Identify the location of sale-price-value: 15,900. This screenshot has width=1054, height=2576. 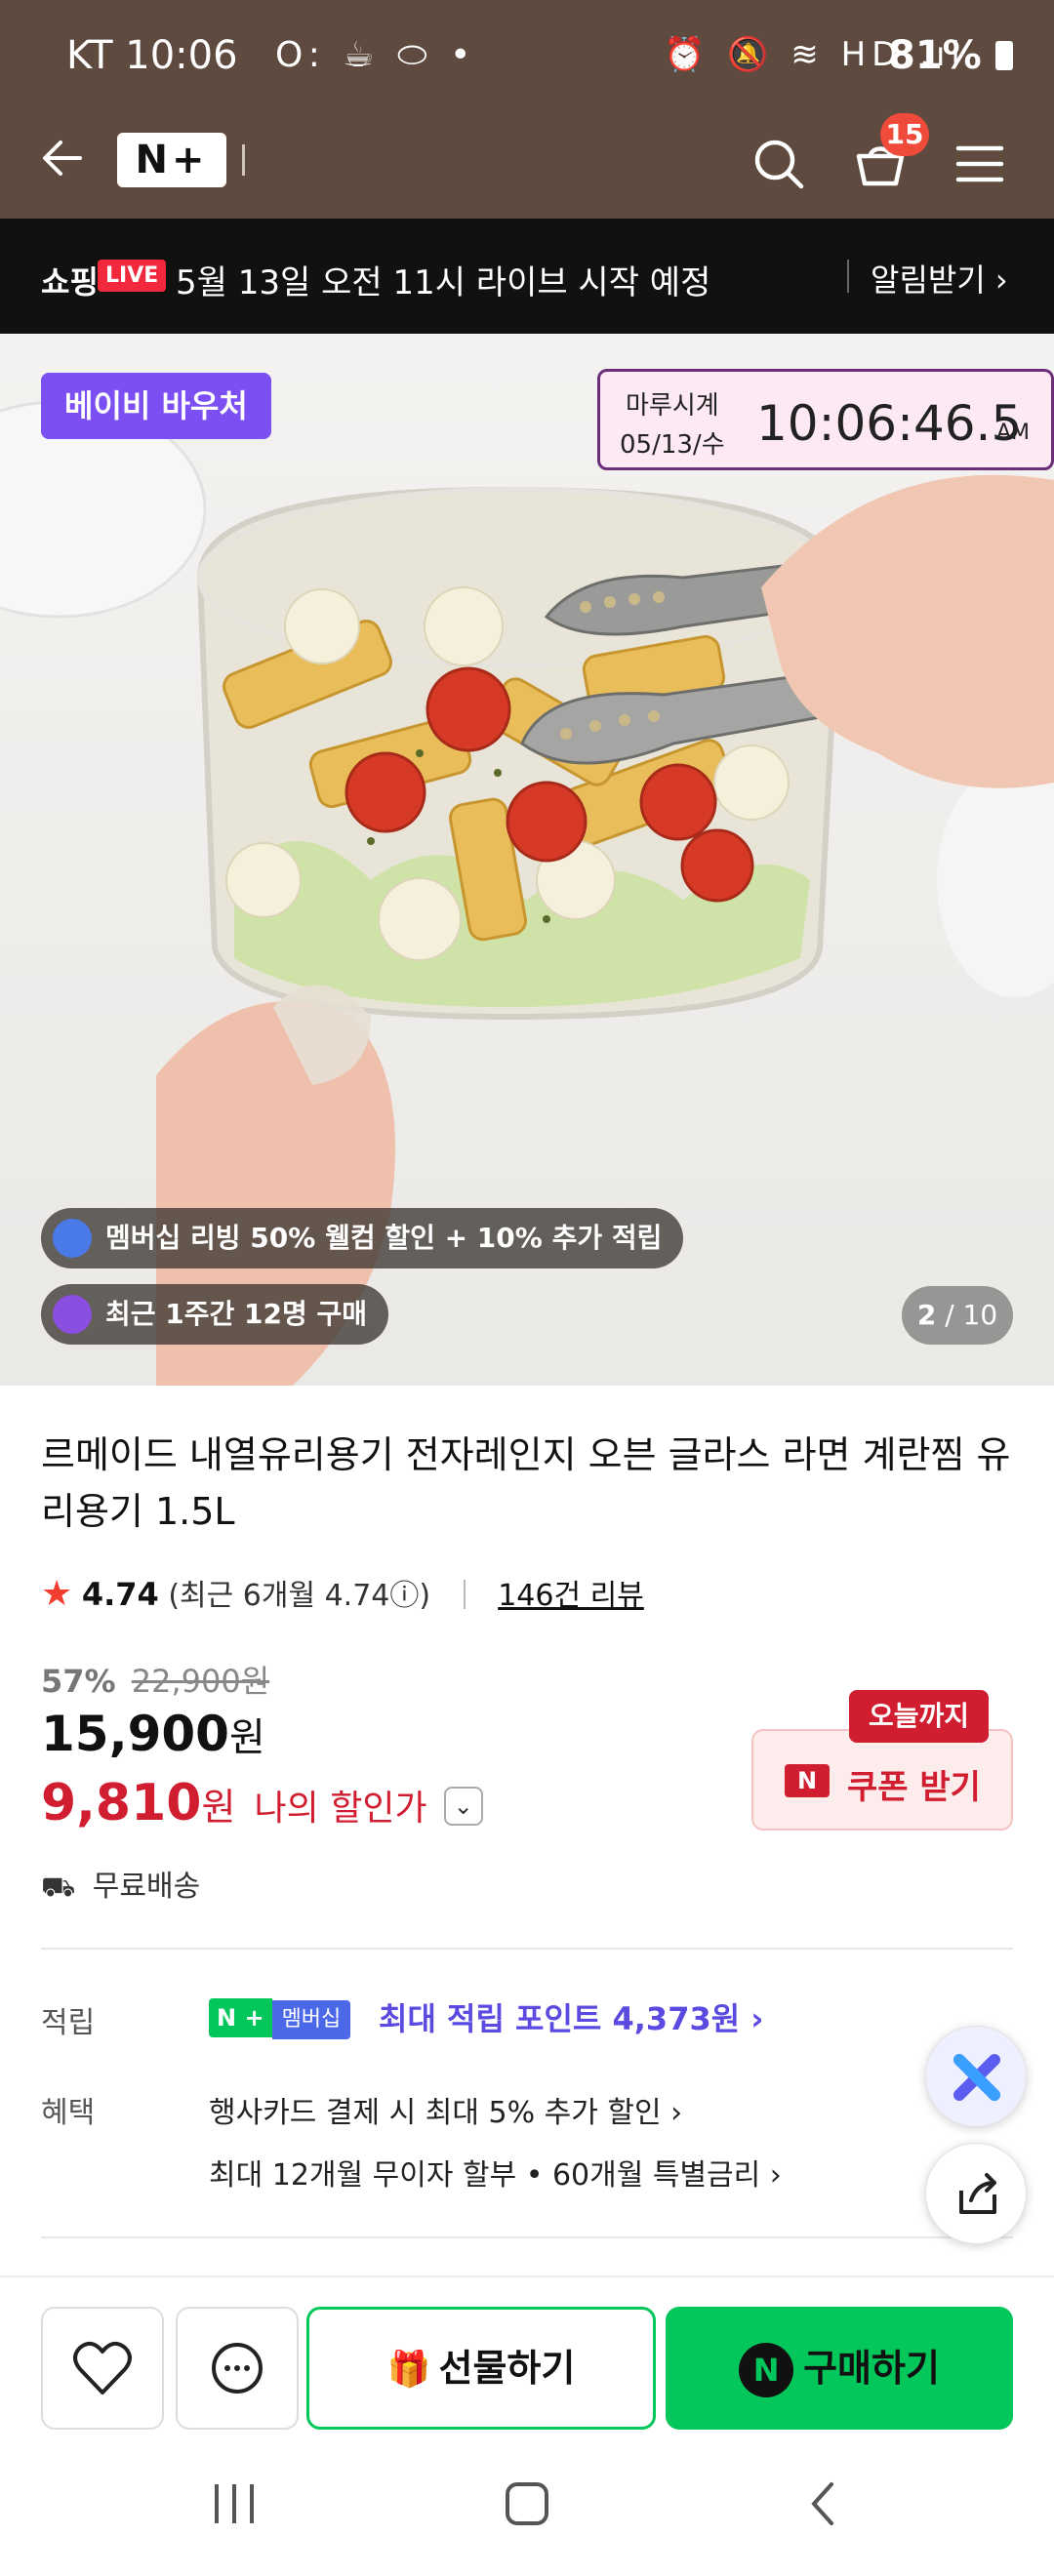
(135, 1734).